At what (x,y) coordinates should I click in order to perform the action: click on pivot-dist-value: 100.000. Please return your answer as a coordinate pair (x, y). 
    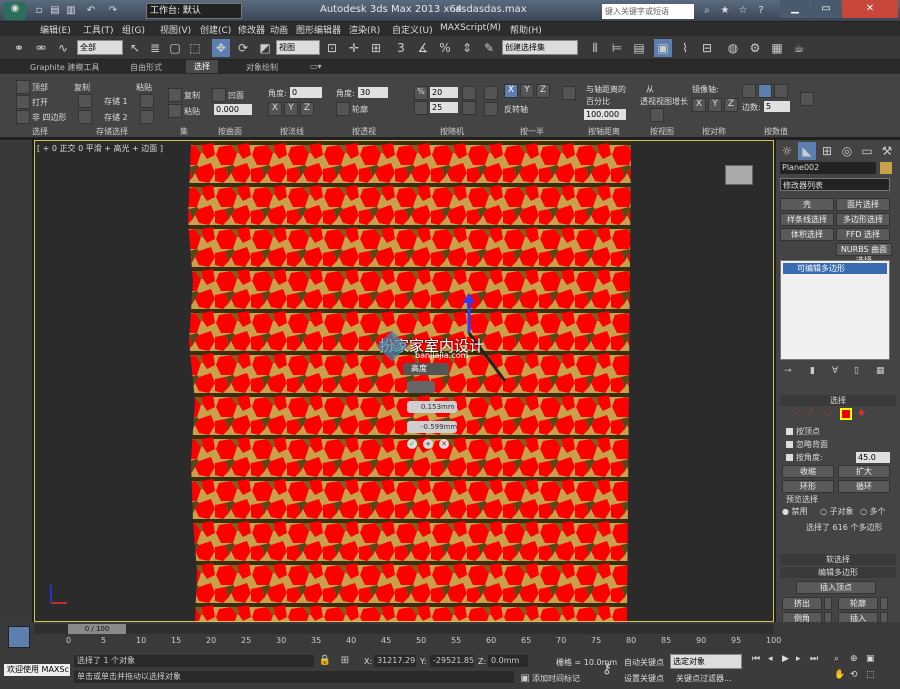
    Looking at the image, I should click on (605, 114).